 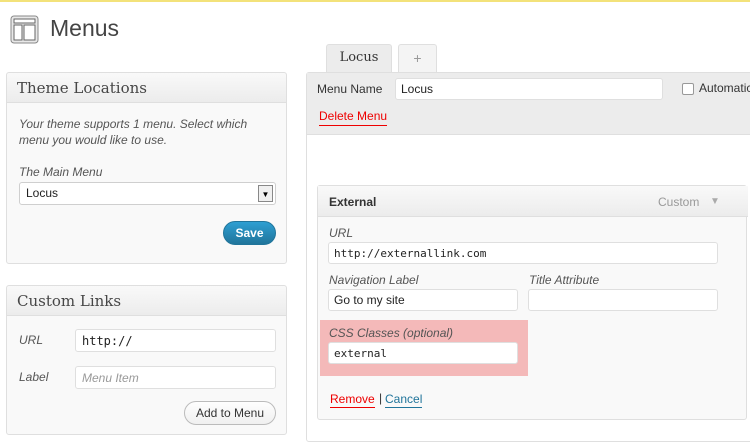 I want to click on save-button: Save, so click(x=249, y=233).